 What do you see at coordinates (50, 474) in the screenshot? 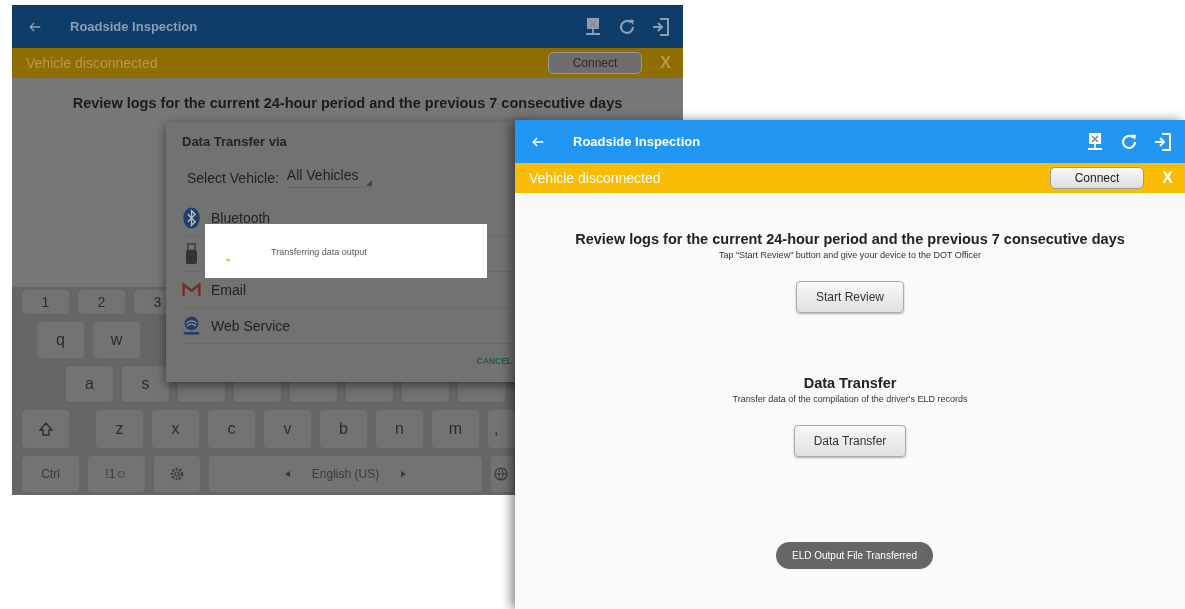
I see `keyboard-key: Ctrl` at bounding box center [50, 474].